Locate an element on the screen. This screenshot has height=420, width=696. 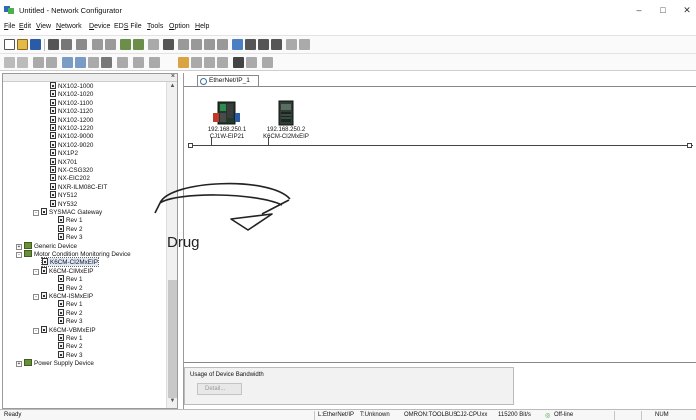
menu-network: Network is located at coordinates (69, 26).